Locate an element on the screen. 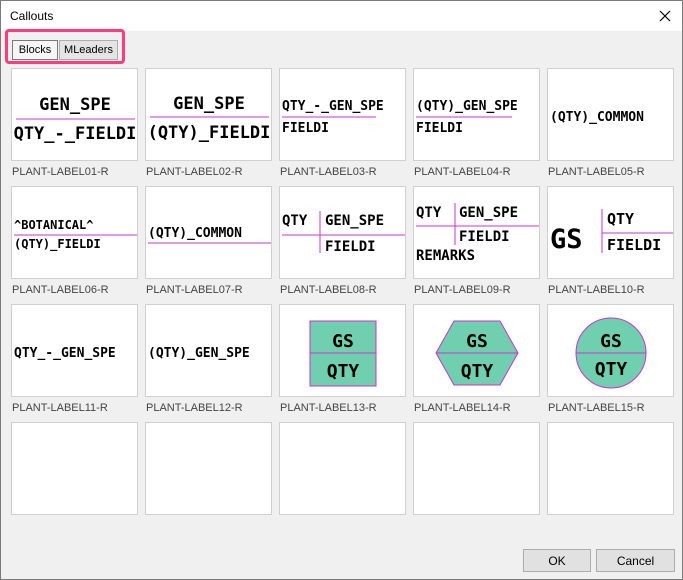  callout-thumbnail: QTY GEN_SPE FIELDI REMARKS is located at coordinates (476, 232).